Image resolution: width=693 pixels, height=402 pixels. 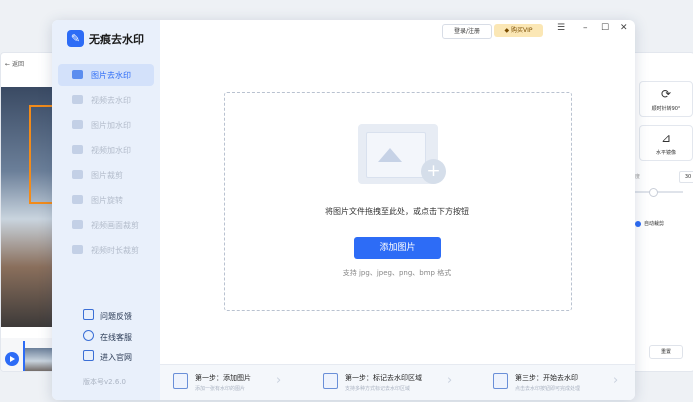 I want to click on sidebar-item-label: 图片加水印, so click(x=111, y=125).